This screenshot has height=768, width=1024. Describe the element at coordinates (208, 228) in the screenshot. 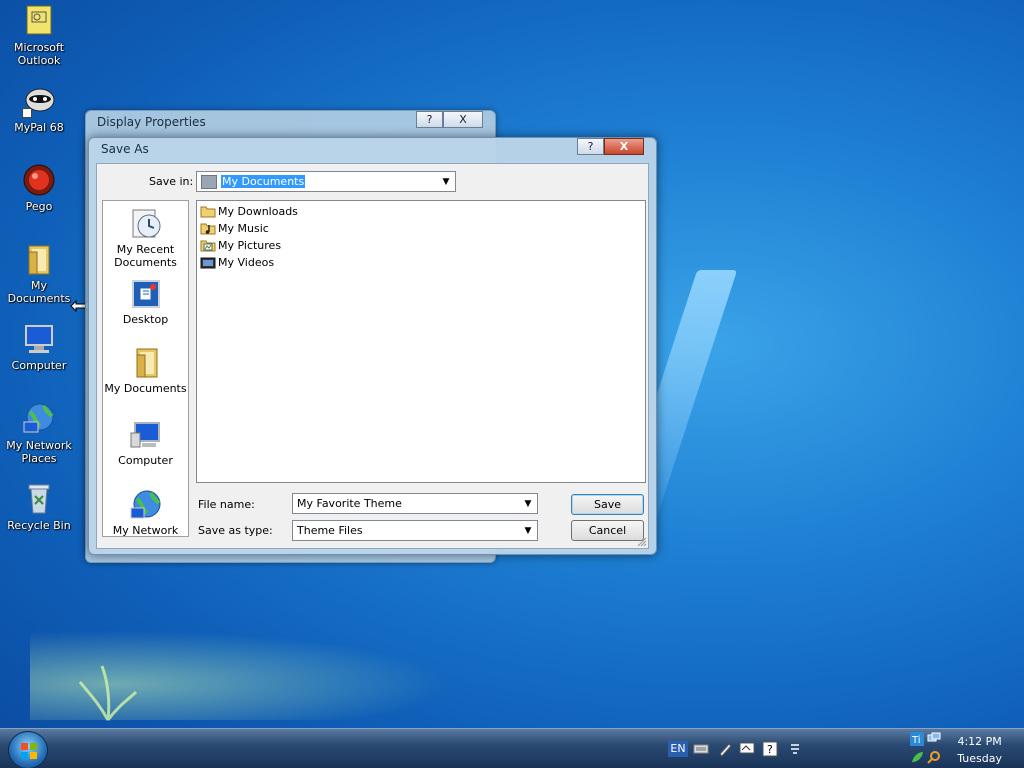

I see `music-folder-icon` at that location.